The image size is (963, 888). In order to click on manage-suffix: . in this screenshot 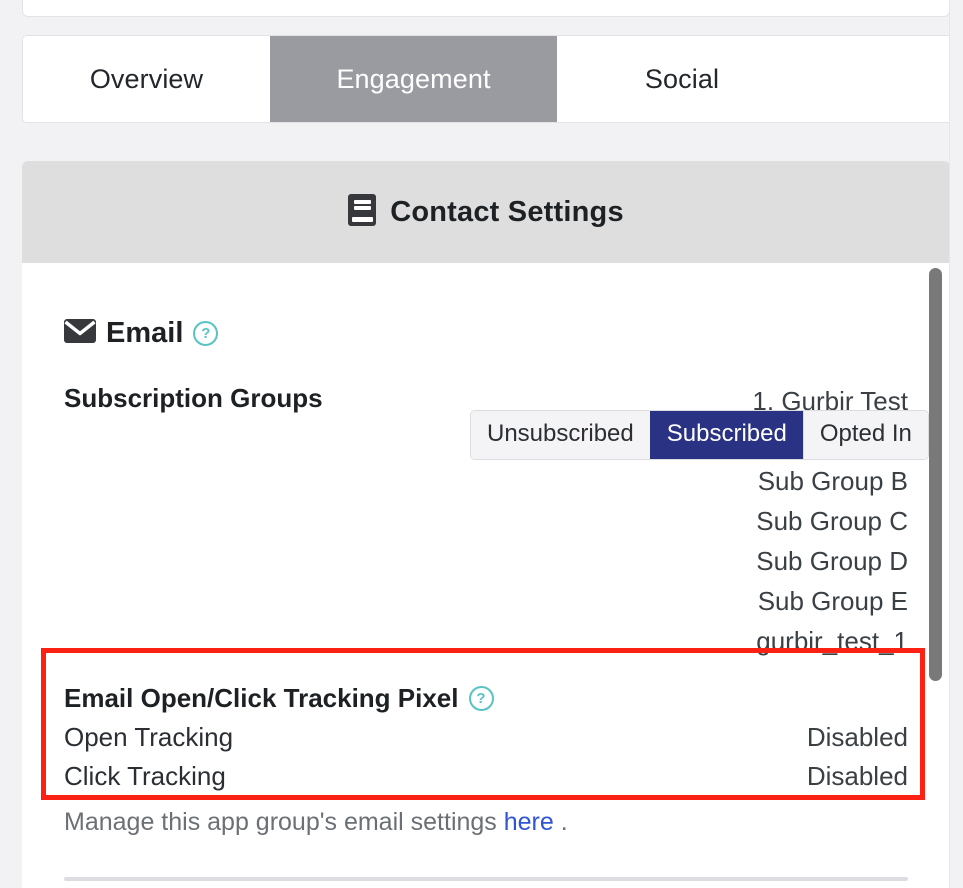, I will do `click(560, 822)`.